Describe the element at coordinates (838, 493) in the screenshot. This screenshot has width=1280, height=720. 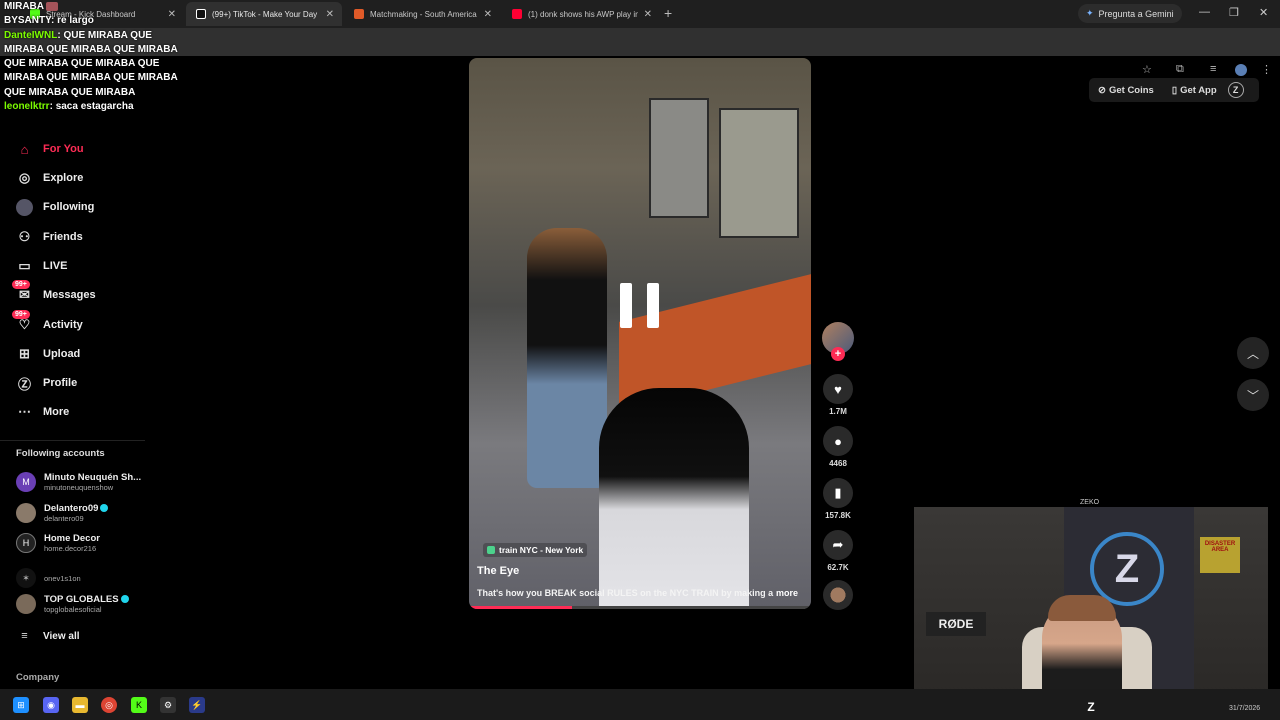
I see `bookmark-icon: ▮` at that location.